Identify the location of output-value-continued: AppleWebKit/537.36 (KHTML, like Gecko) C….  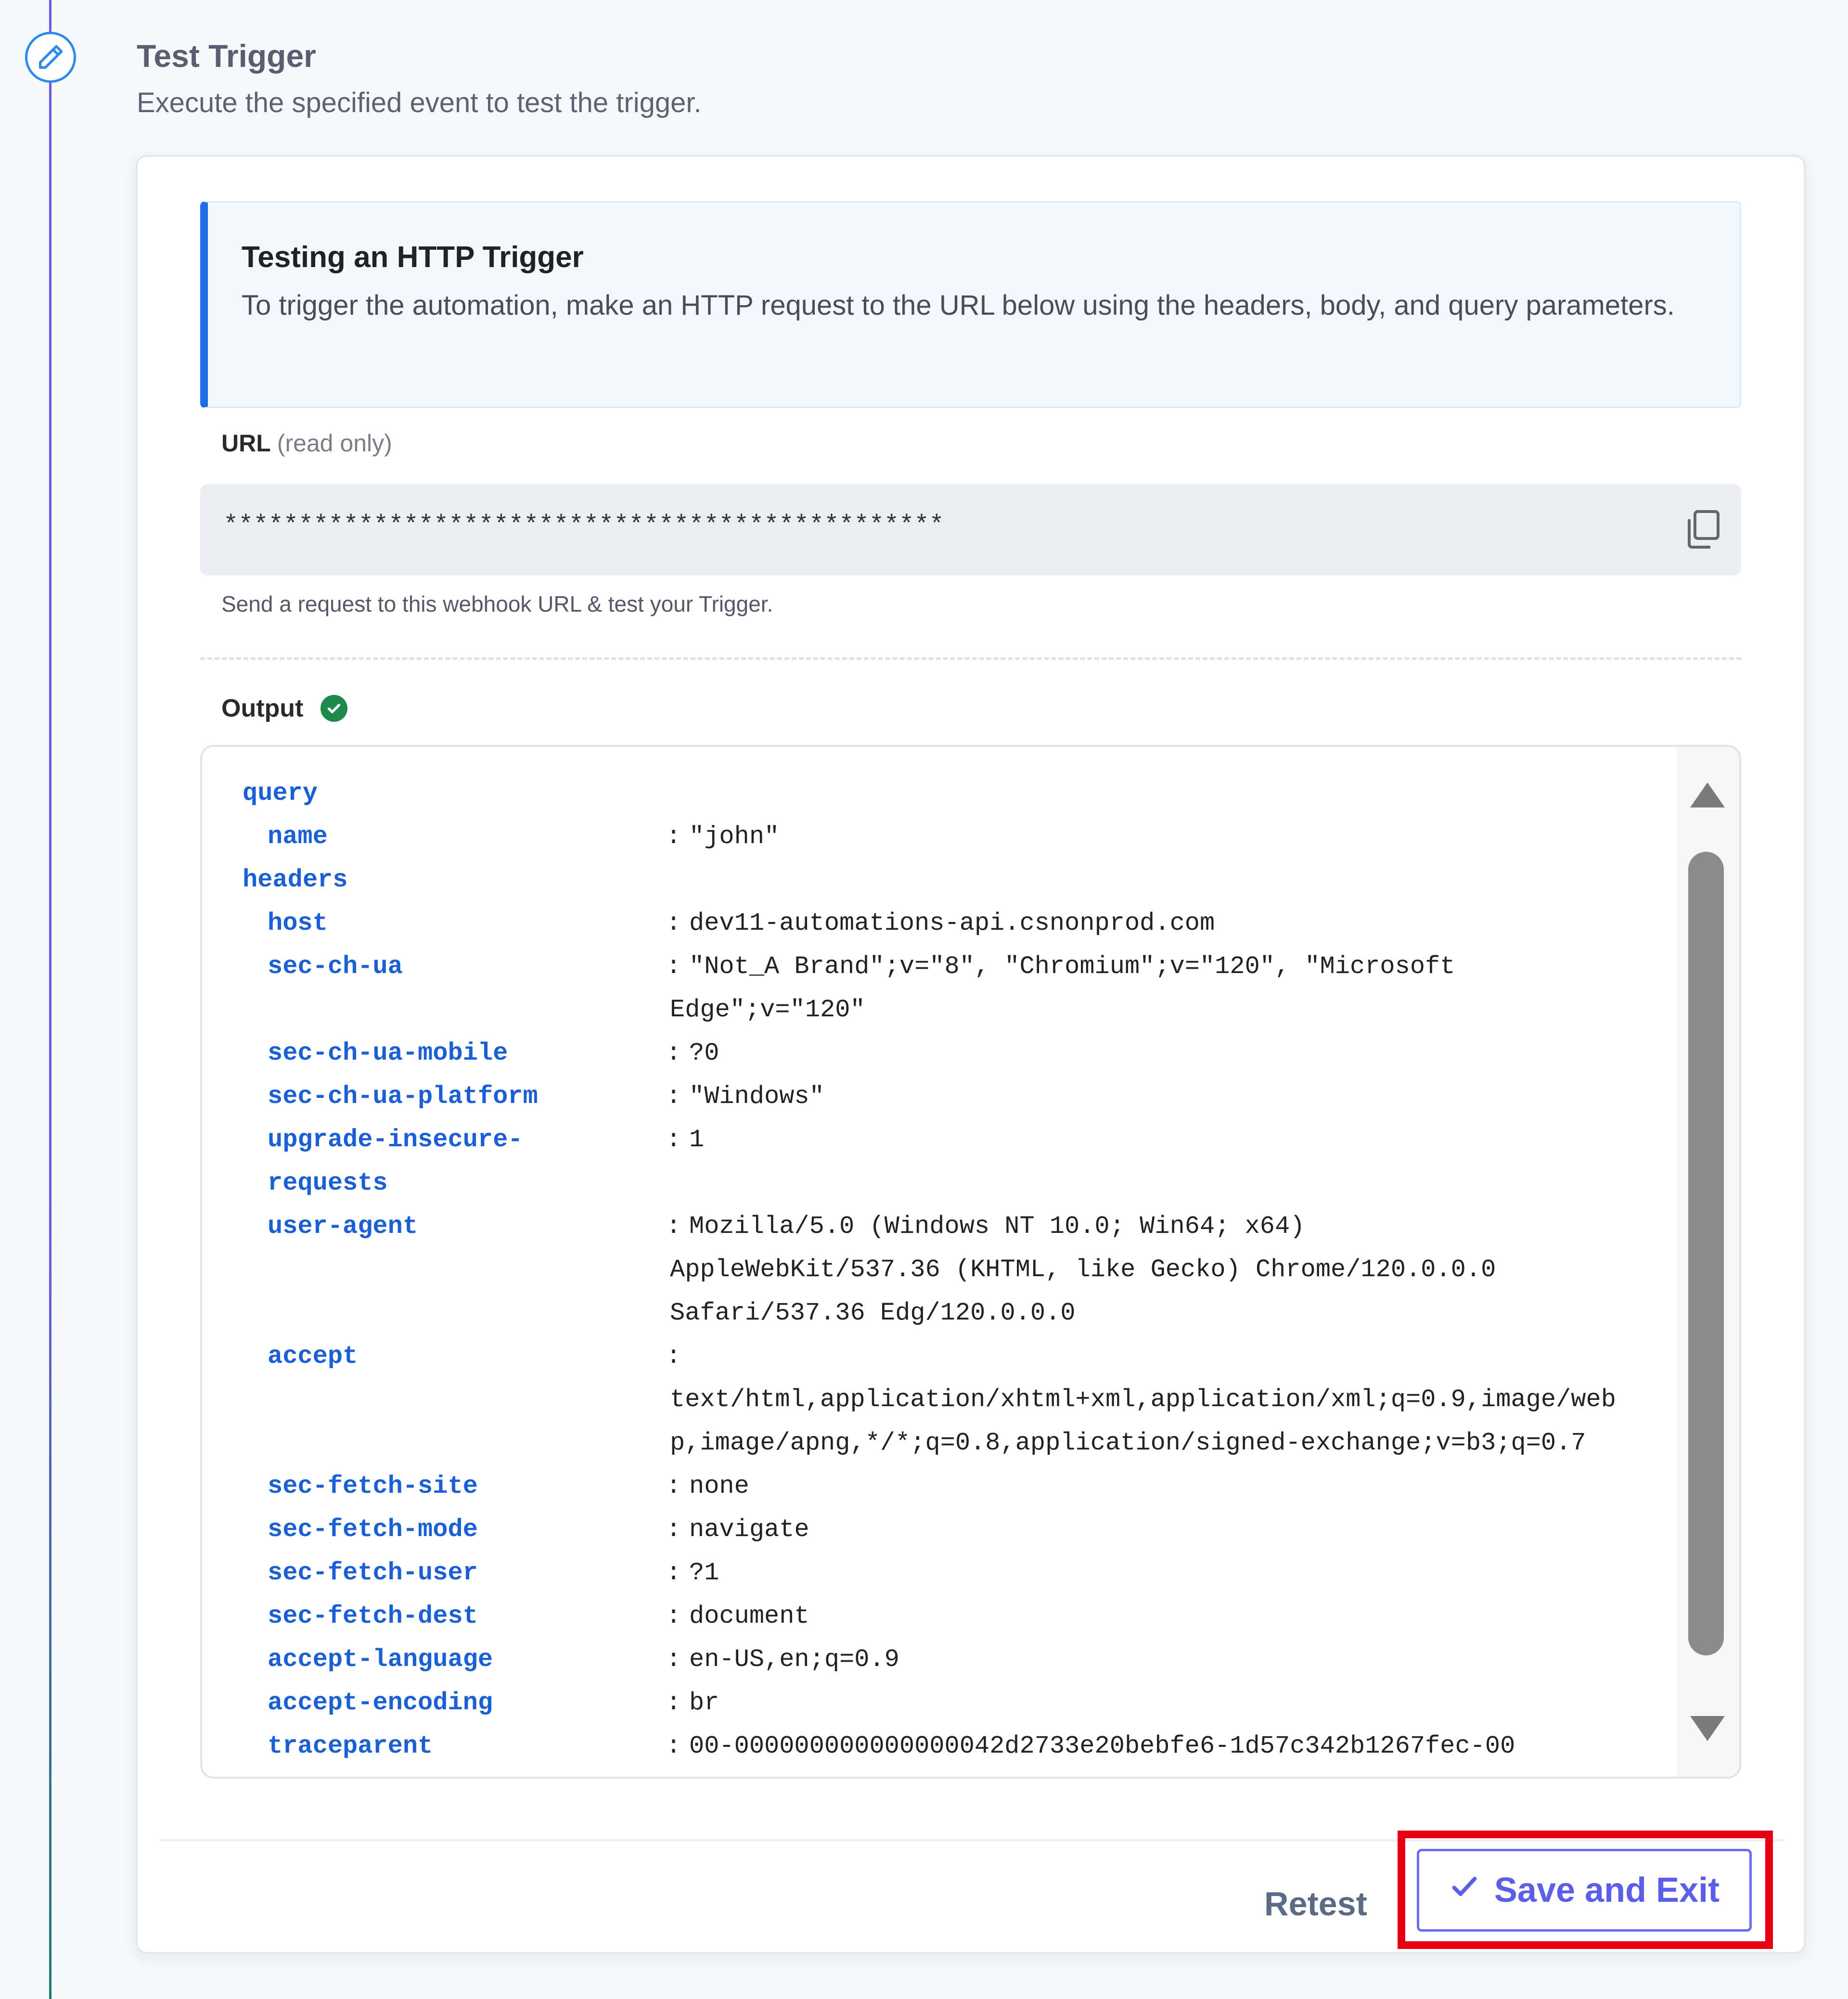
(1083, 1270).